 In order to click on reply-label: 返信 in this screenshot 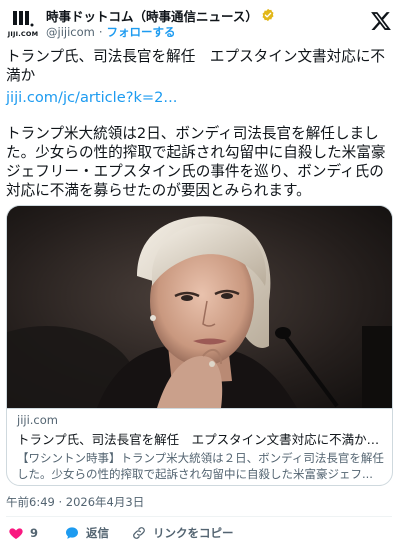, I will do `click(98, 533)`.